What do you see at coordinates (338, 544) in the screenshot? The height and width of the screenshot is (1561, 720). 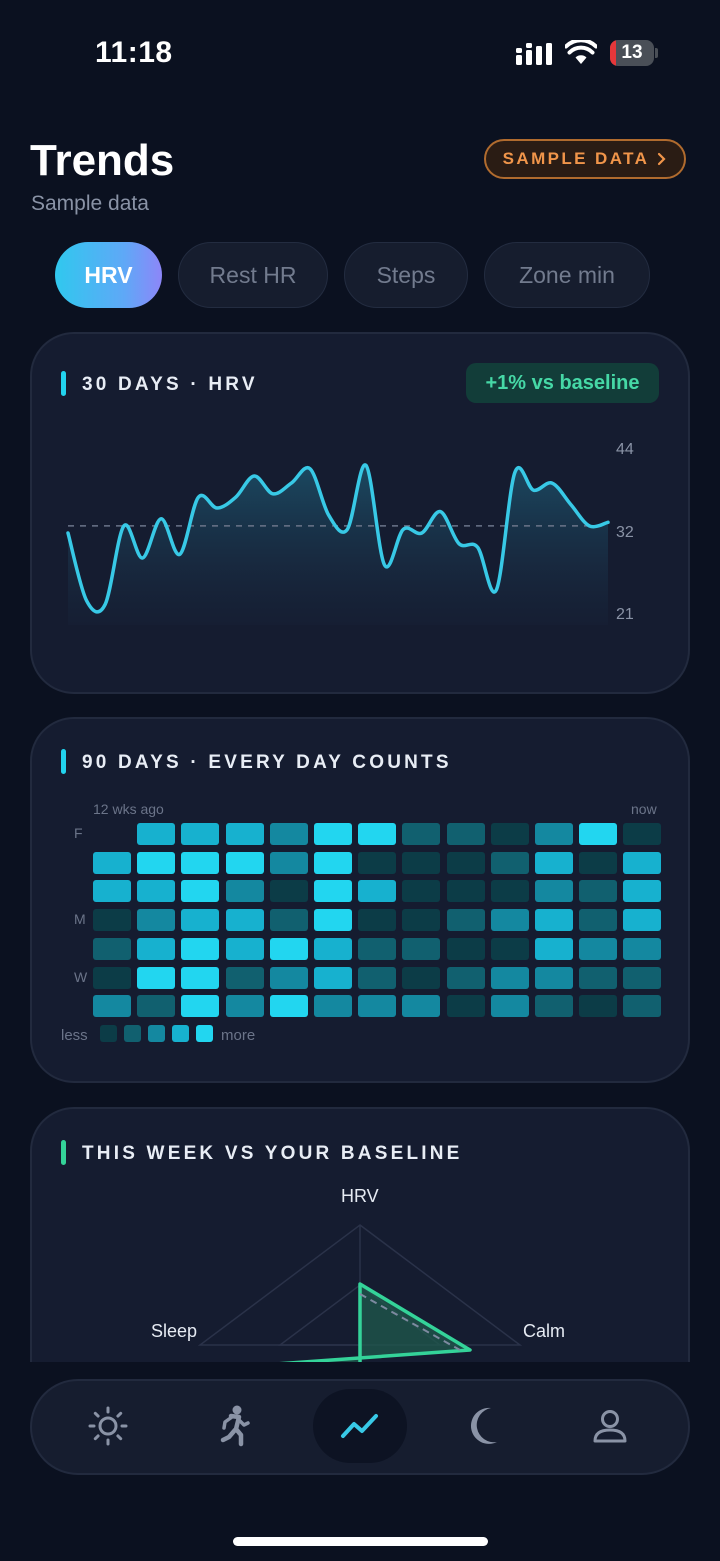 I see `hrv-line-chart` at bounding box center [338, 544].